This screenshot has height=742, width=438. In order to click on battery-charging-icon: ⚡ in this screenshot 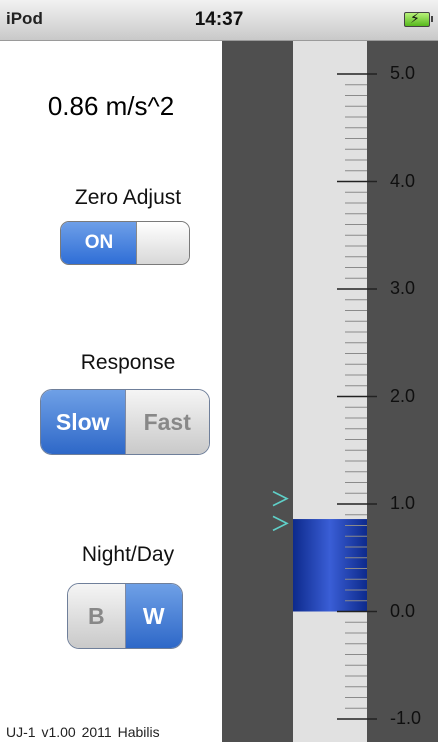, I will do `click(418, 18)`.